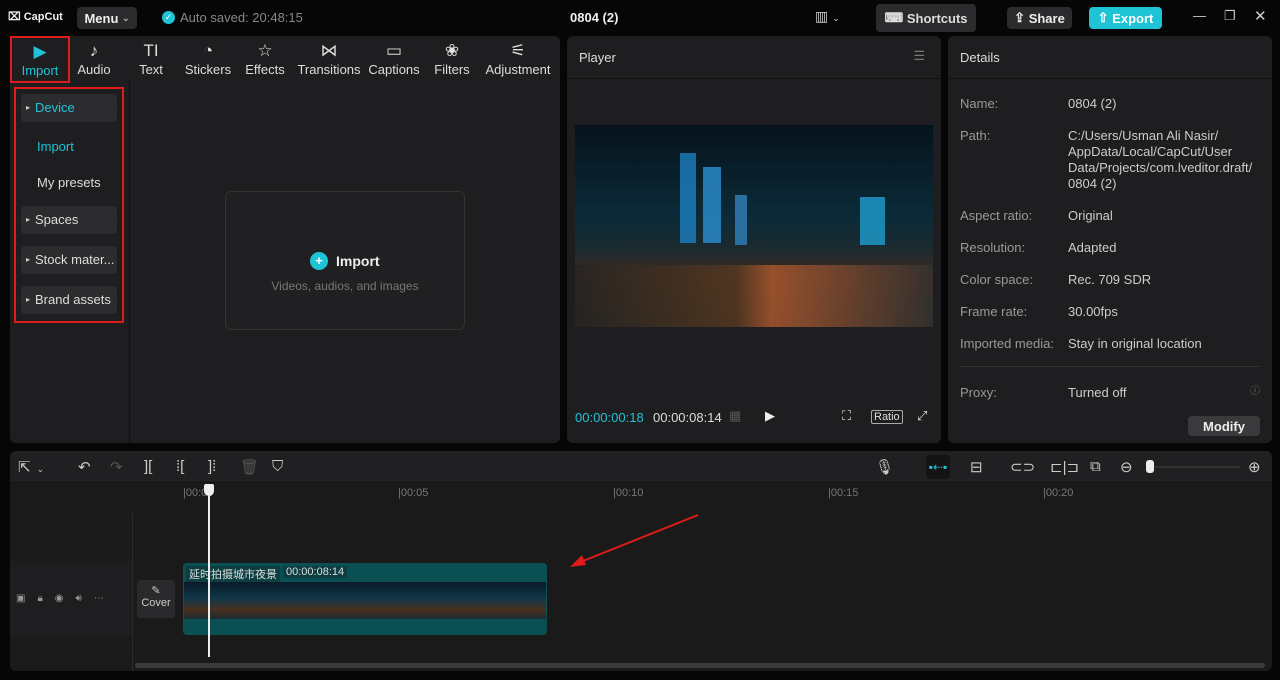 This screenshot has height=680, width=1280. I want to click on zoom-slider, so click(1195, 467).